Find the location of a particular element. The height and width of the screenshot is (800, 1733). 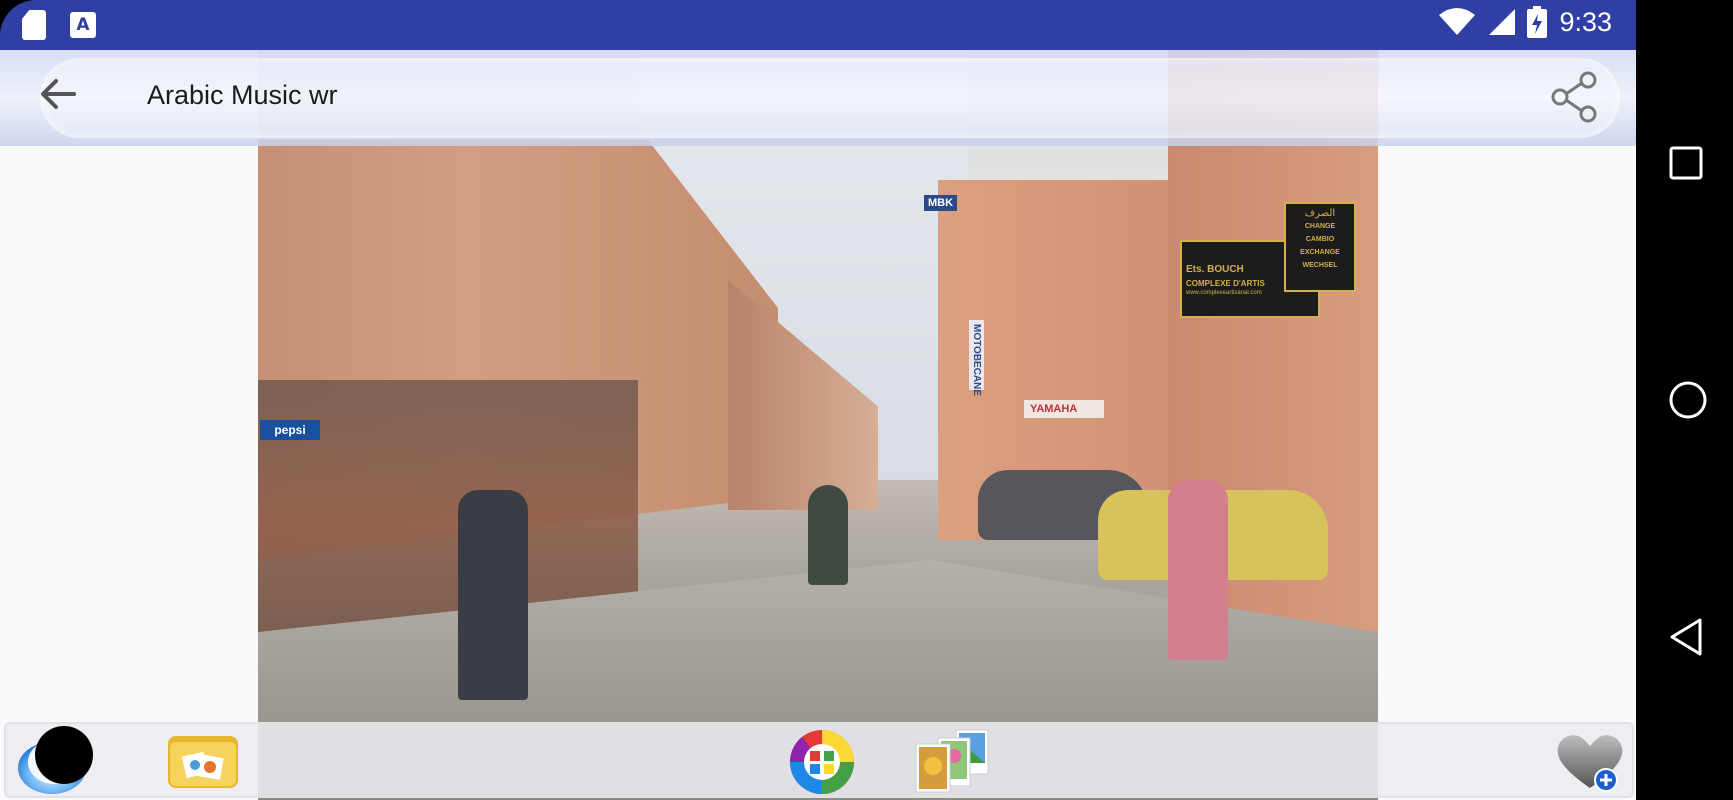

favorite-button is located at coordinates (1590, 762).